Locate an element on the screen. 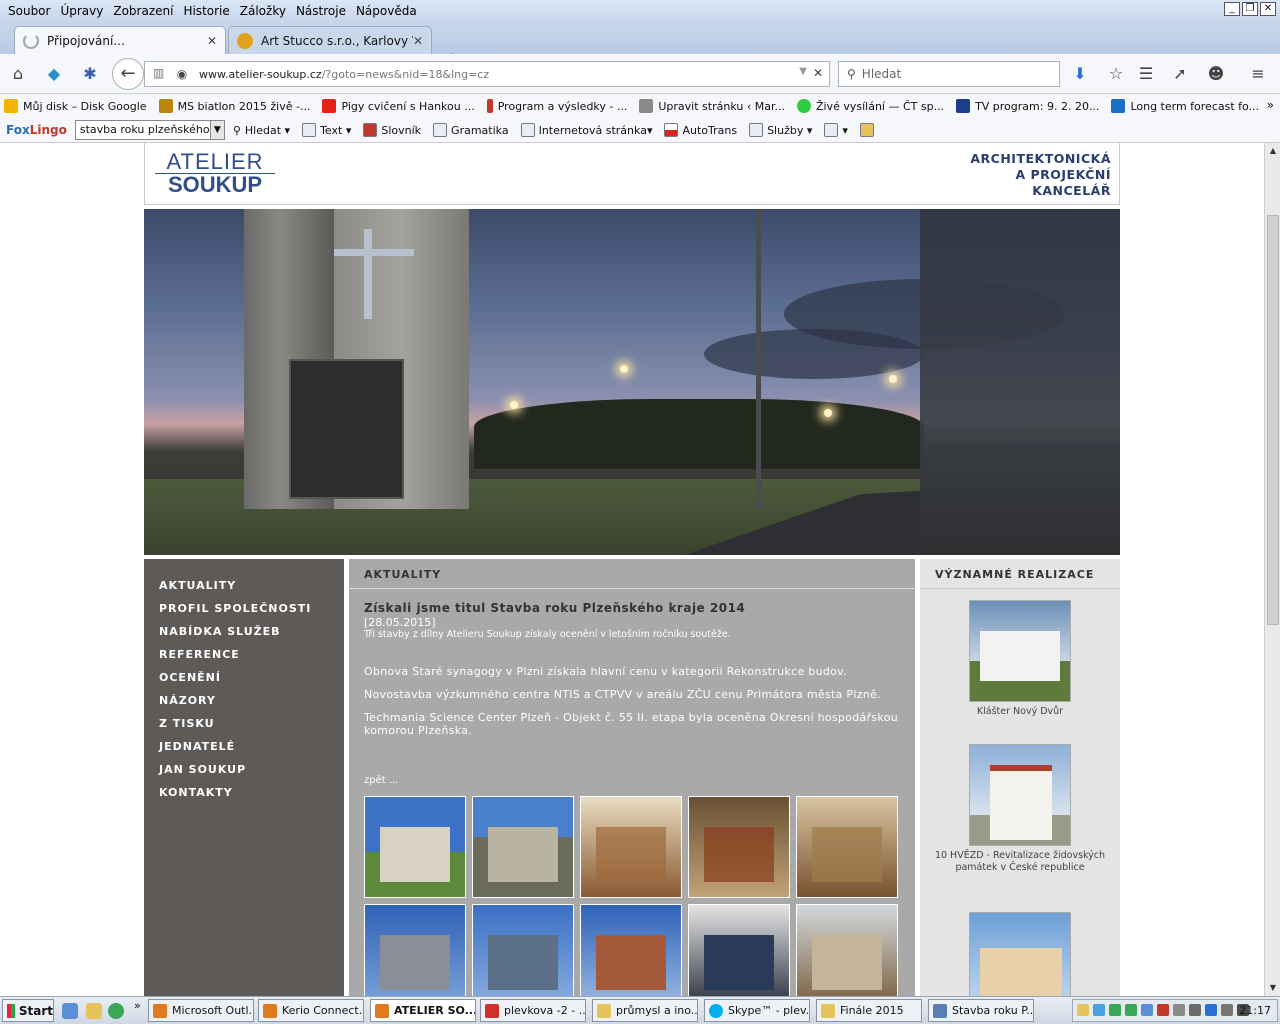 This screenshot has width=1280, height=1024. minimize-button: _ is located at coordinates (1232, 9).